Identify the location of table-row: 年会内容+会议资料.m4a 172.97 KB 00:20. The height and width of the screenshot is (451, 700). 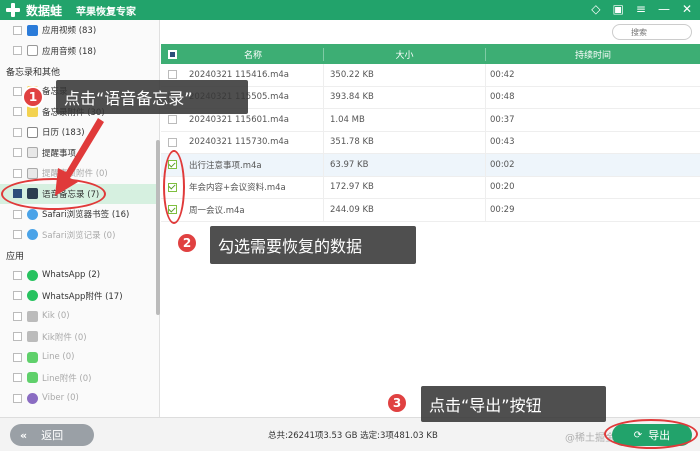
(430, 187).